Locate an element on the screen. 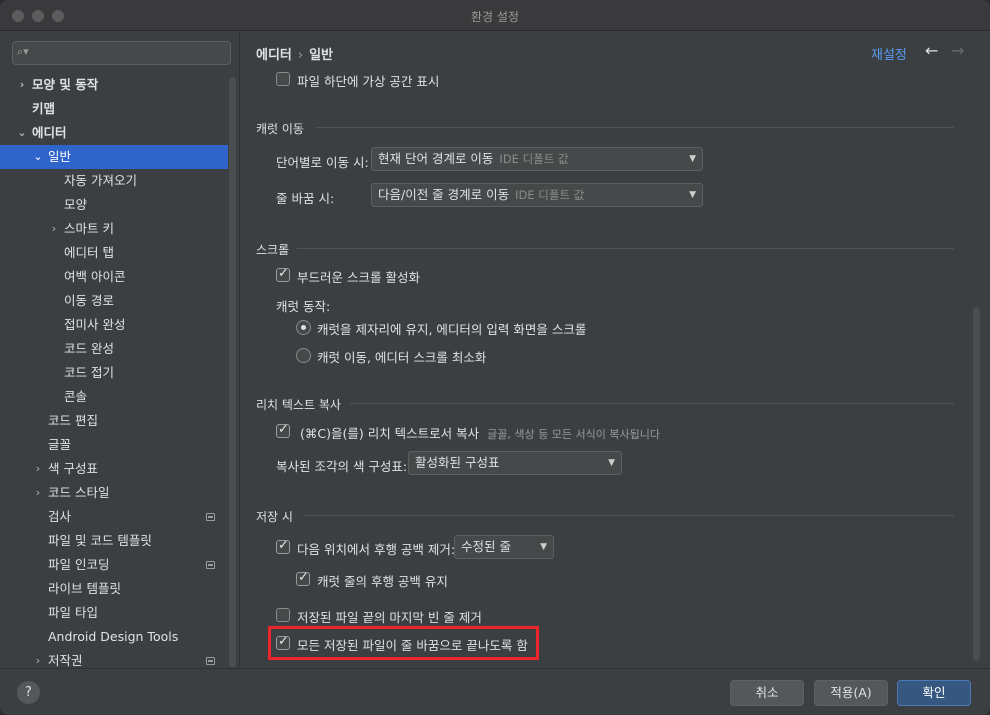  color-scheme-label: 복사된 조각의 색 구성표: is located at coordinates (342, 466).